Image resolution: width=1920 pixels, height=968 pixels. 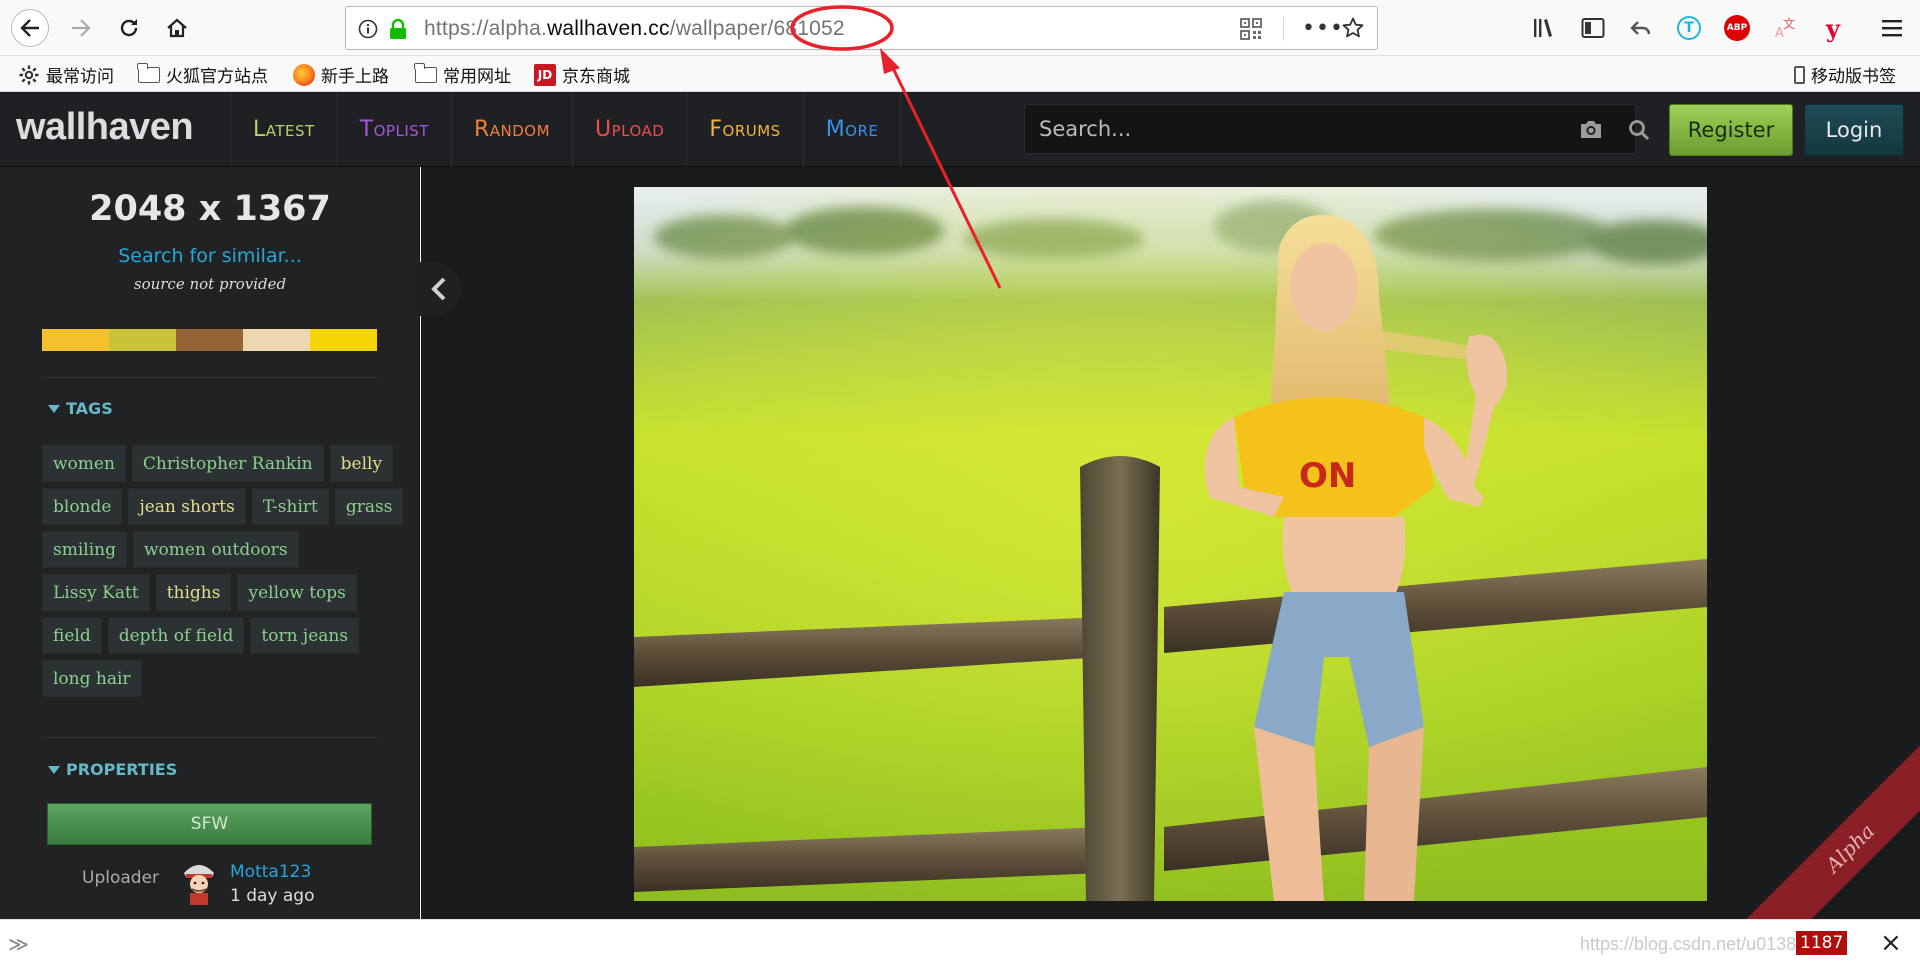 I want to click on register-button: Register, so click(x=1731, y=130).